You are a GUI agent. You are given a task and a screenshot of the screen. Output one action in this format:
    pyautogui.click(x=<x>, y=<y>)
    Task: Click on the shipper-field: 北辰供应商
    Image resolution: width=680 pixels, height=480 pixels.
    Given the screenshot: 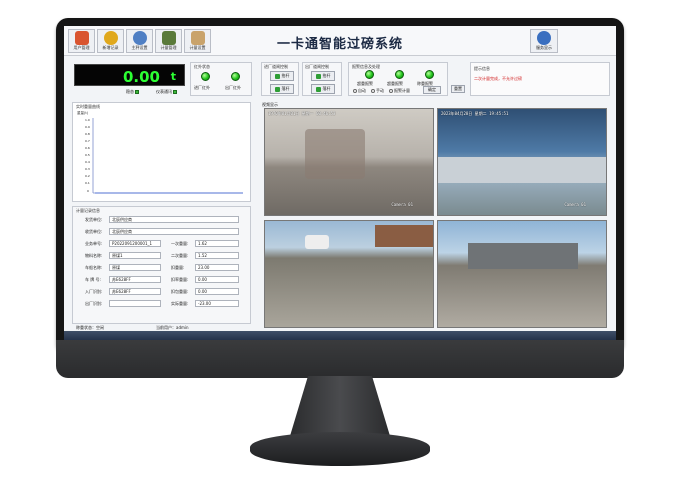 What is the action you would take?
    pyautogui.click(x=174, y=219)
    